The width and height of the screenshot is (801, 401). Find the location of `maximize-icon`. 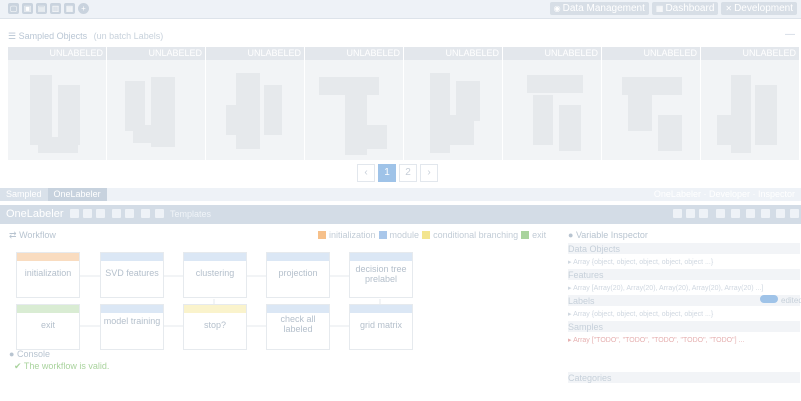

maximize-icon is located at coordinates (780, 213).